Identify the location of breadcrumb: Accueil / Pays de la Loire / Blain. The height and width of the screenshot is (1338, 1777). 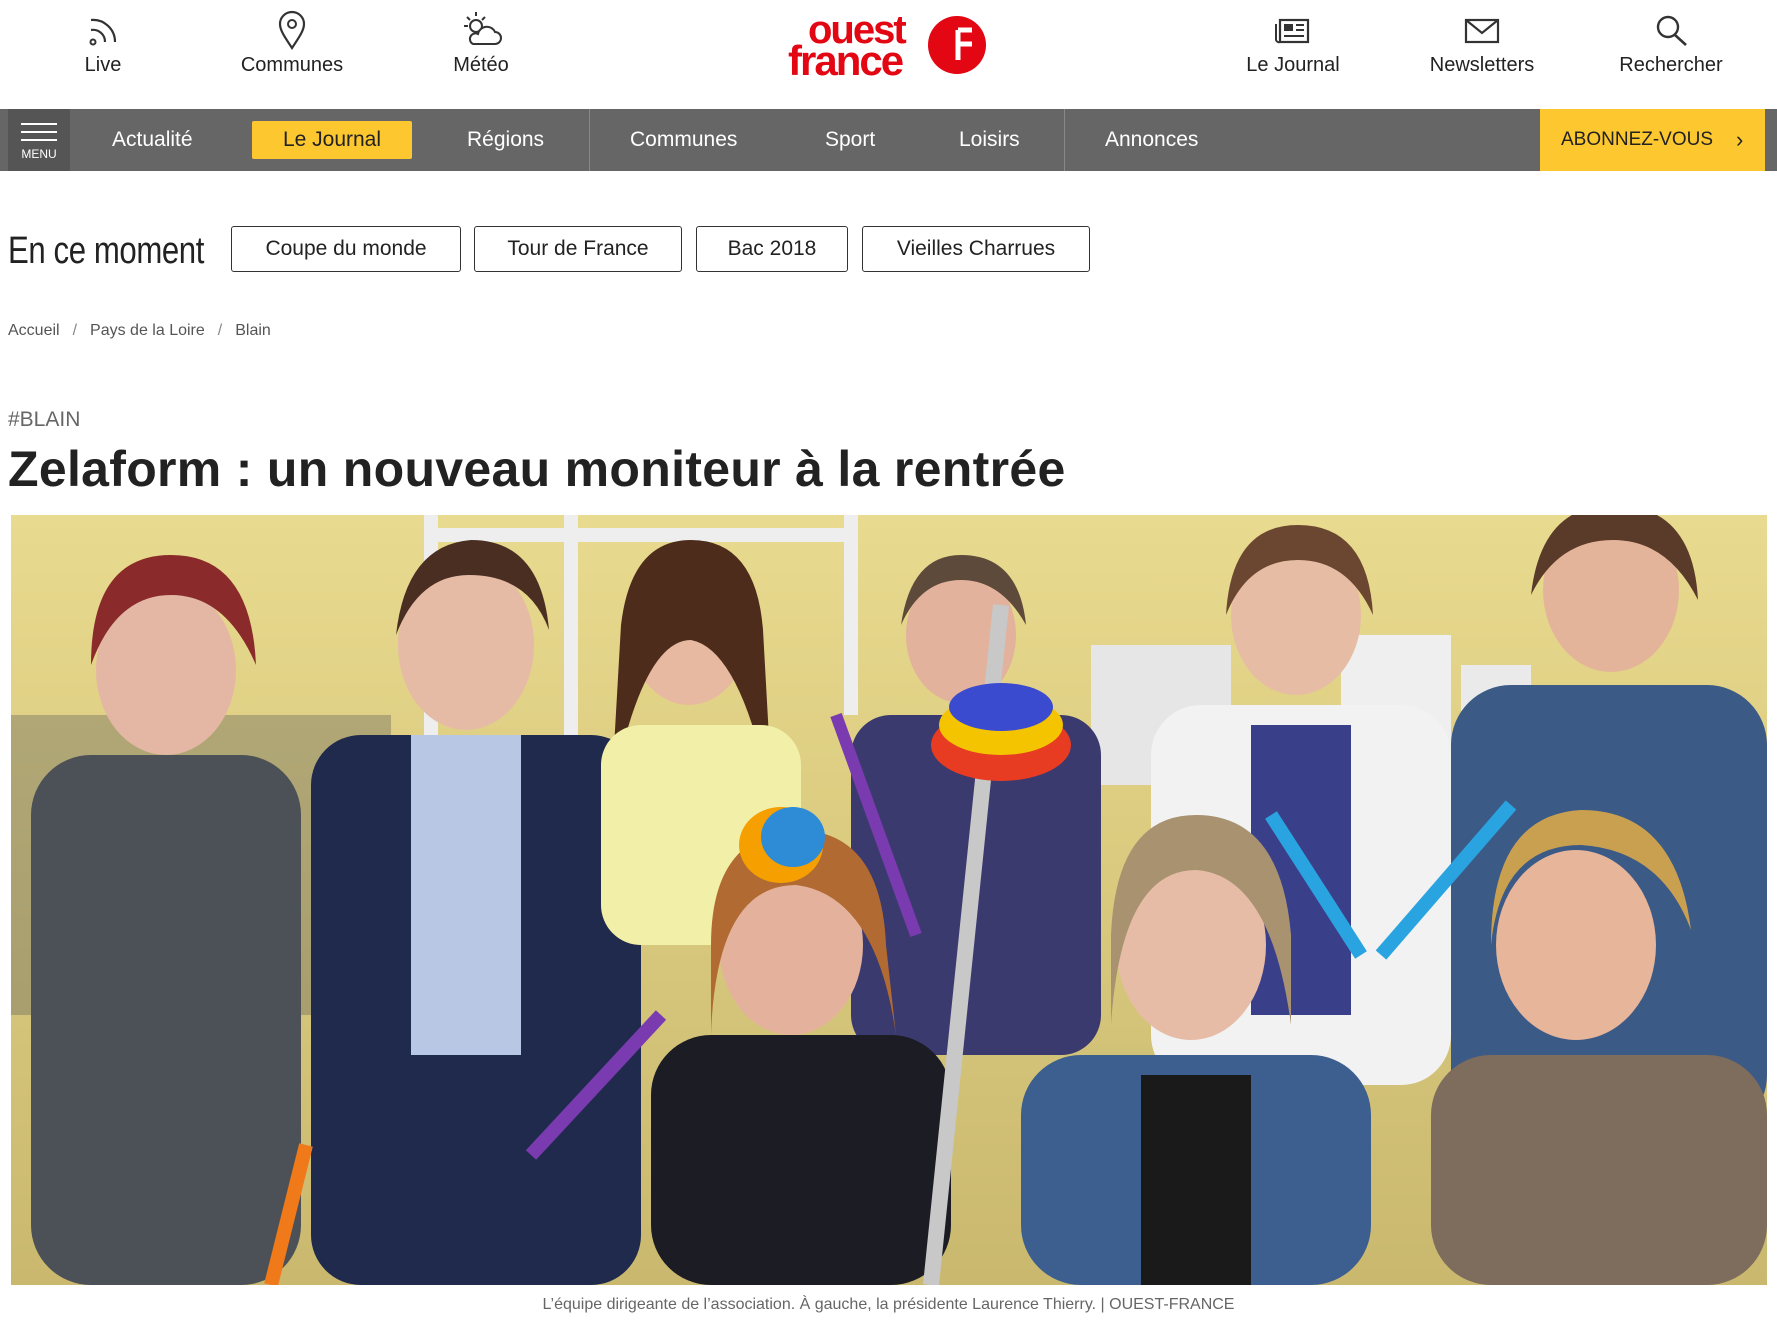
(139, 331).